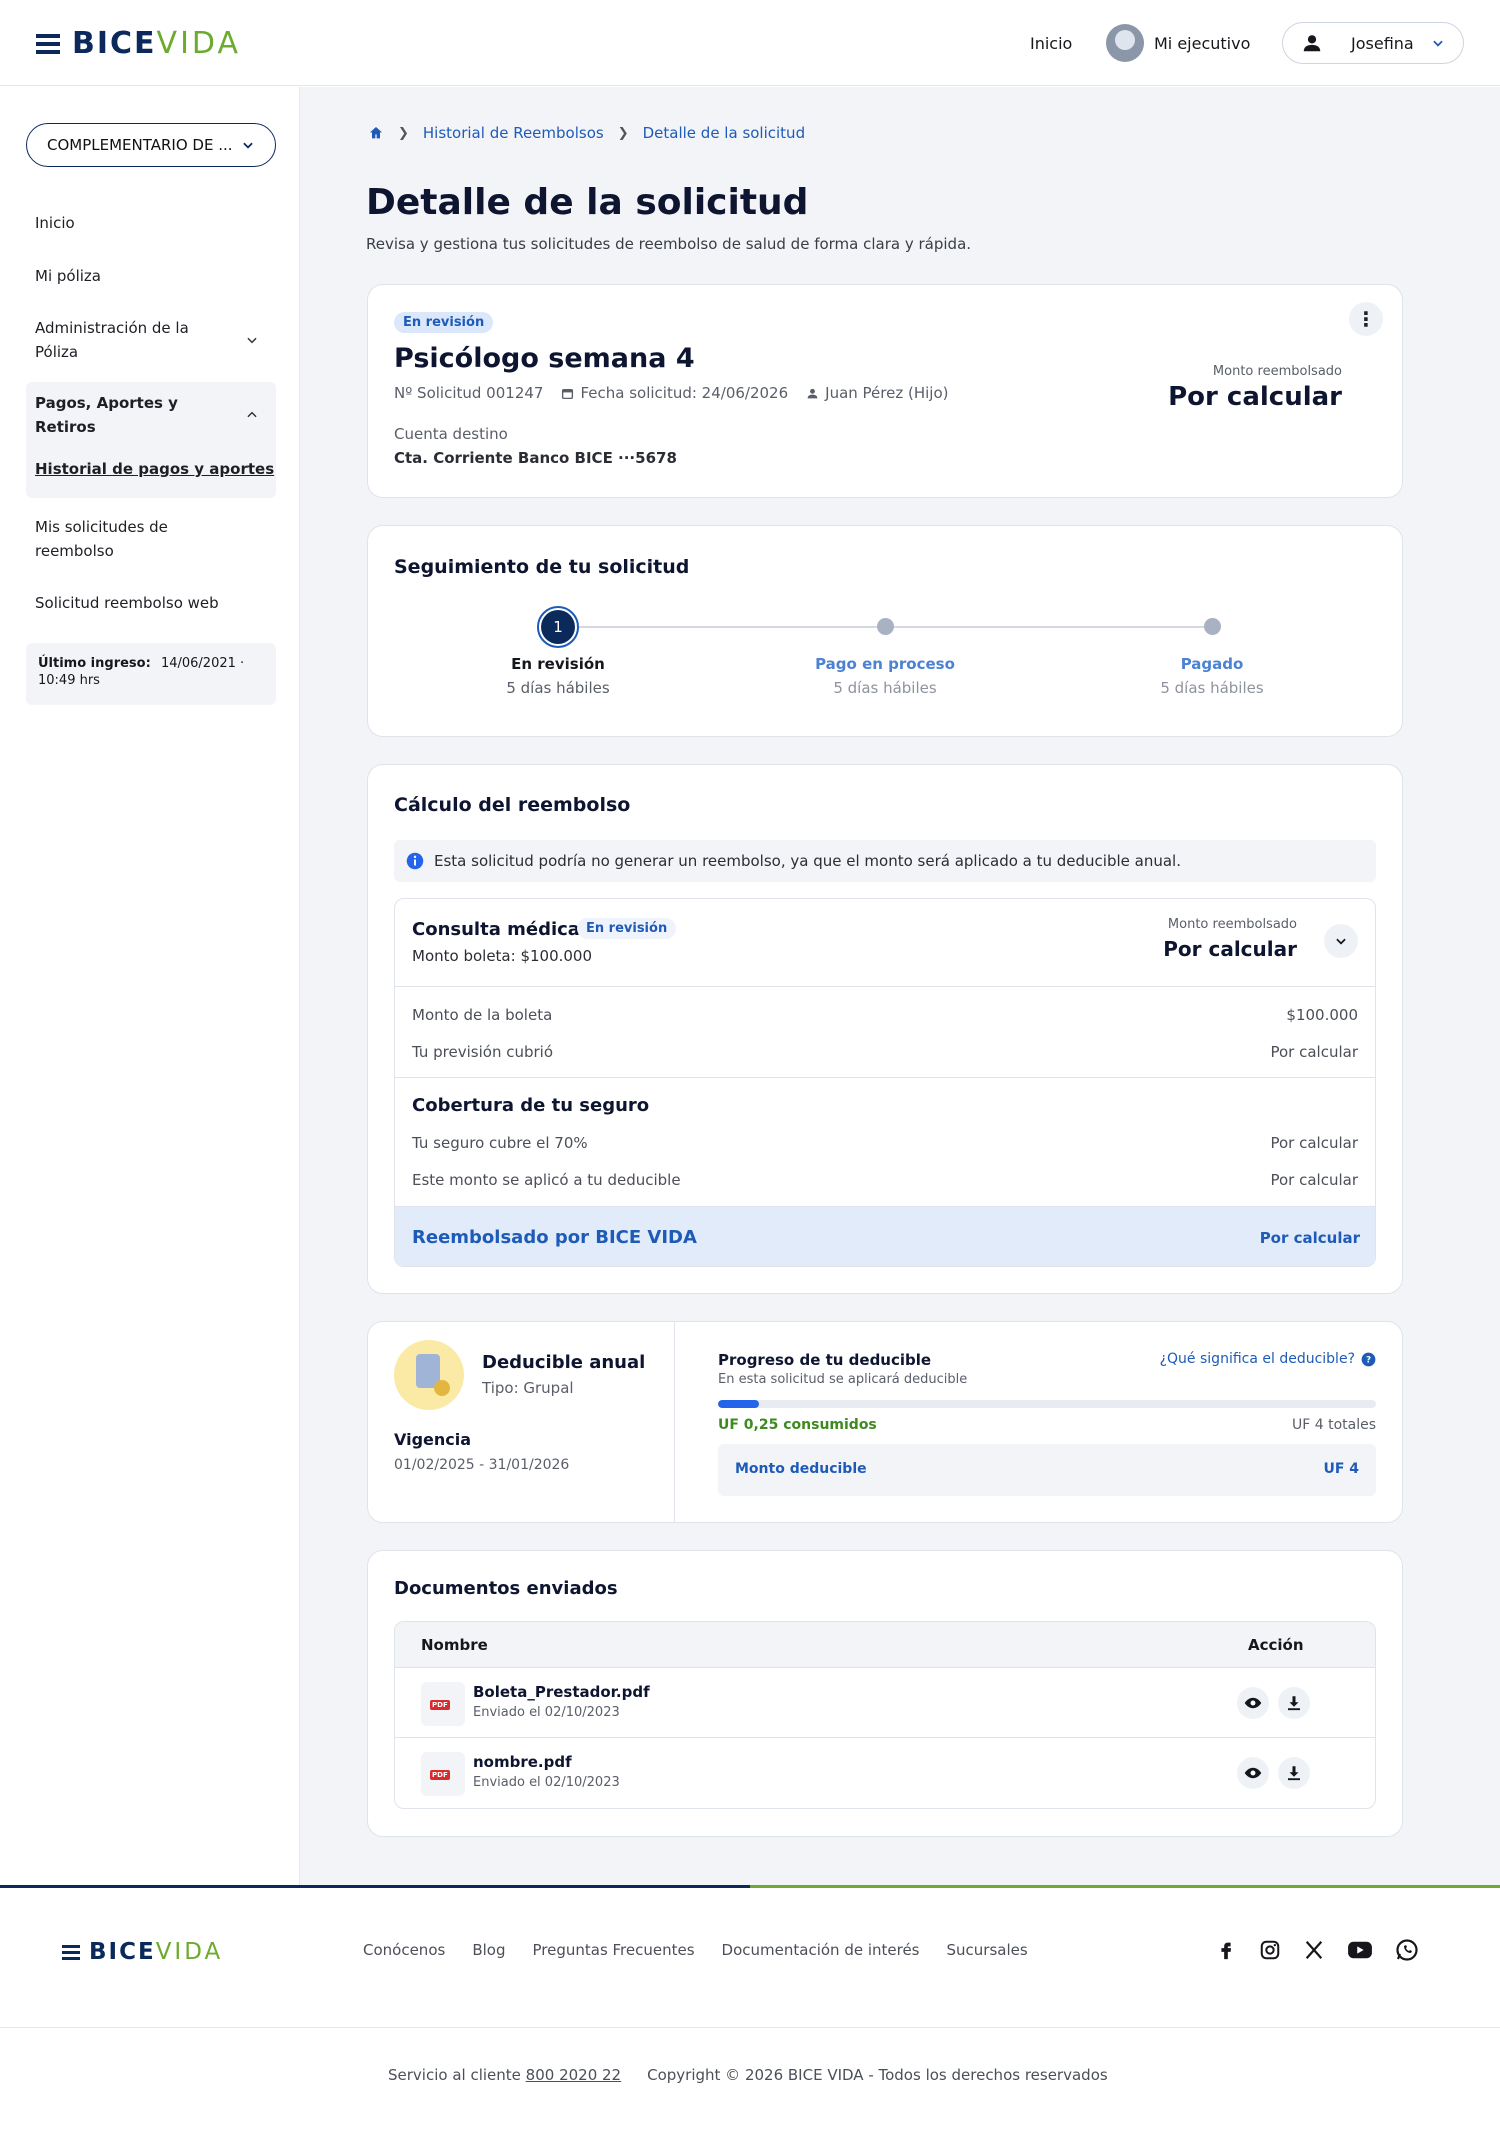 The width and height of the screenshot is (1500, 2141). I want to click on request-number: Nº Solicitud 001247, so click(469, 393).